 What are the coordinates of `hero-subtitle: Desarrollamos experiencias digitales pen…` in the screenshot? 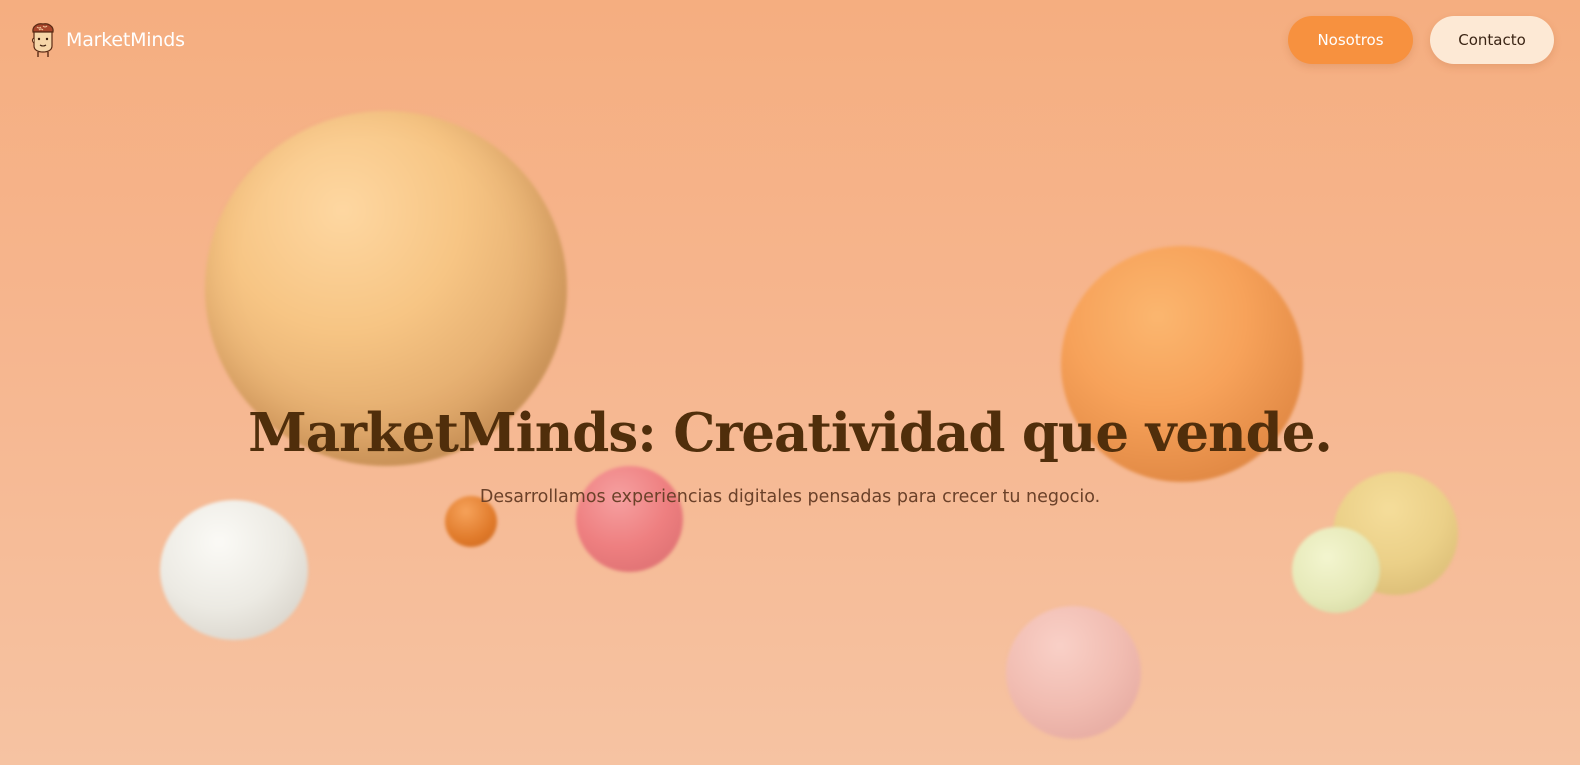 It's located at (790, 497).